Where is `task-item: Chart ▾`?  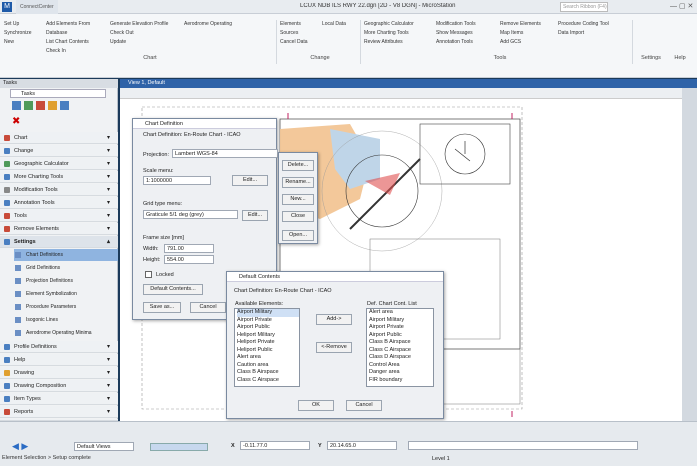
task-item: Chart ▾ is located at coordinates (59, 138).